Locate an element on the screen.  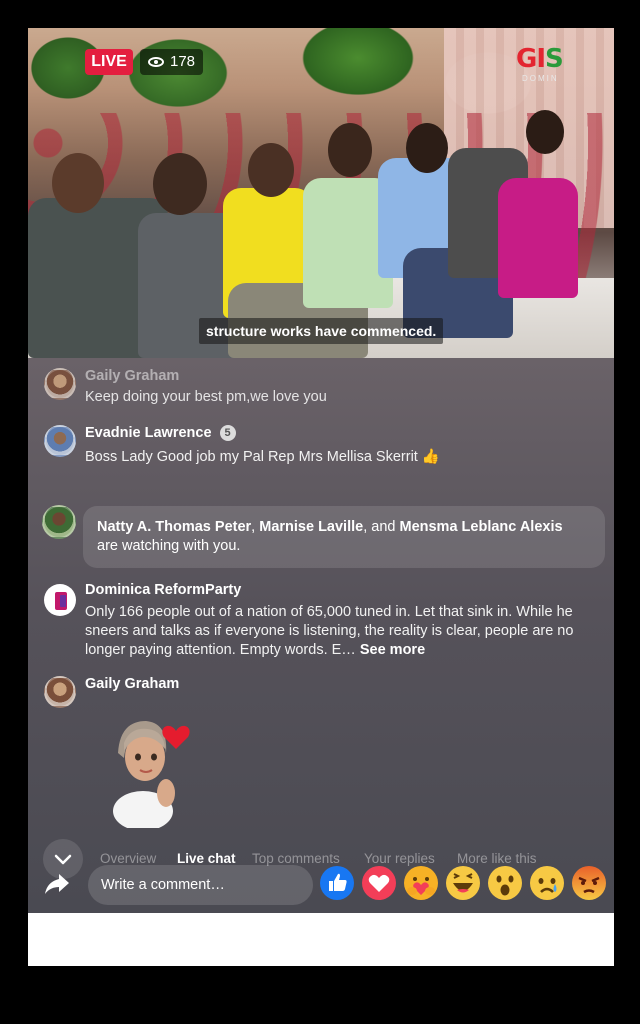
care-icon is located at coordinates (421, 883).